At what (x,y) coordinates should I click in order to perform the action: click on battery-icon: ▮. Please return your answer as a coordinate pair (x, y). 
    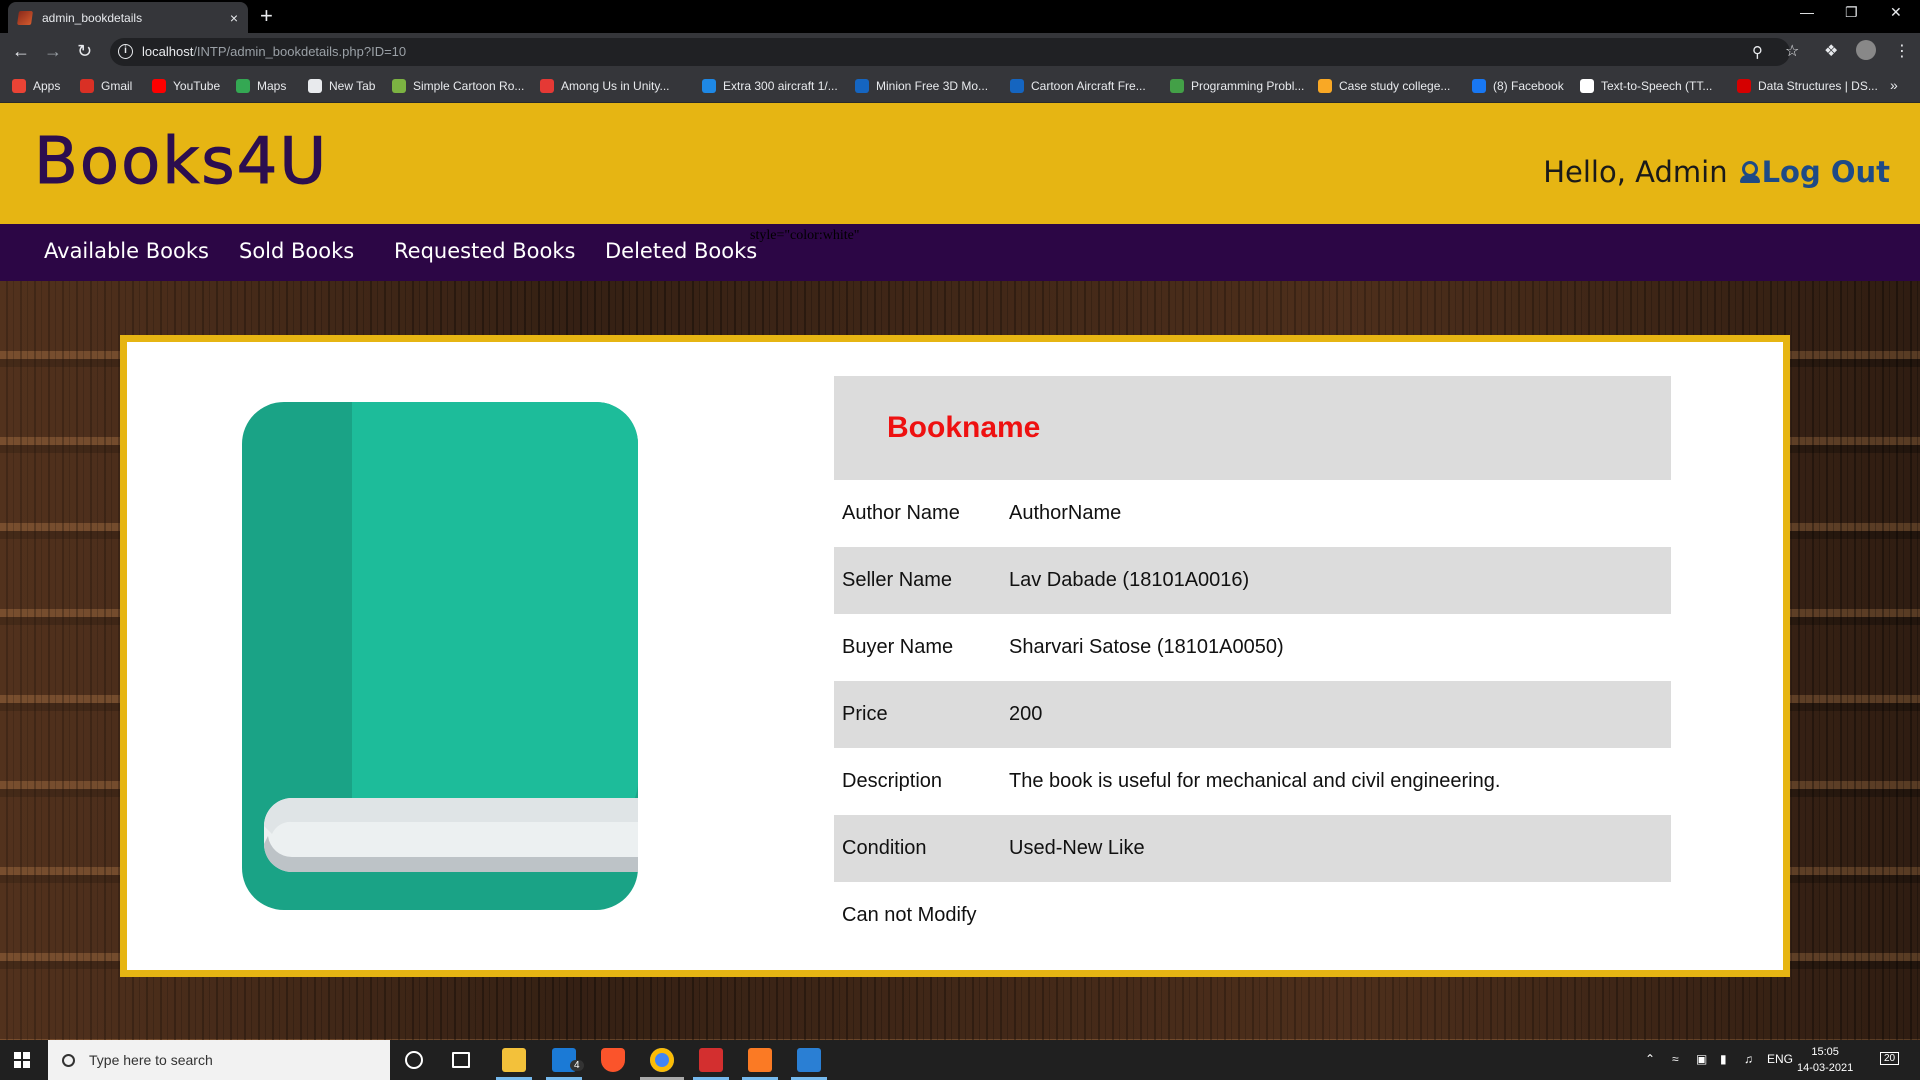
    Looking at the image, I should click on (1723, 1059).